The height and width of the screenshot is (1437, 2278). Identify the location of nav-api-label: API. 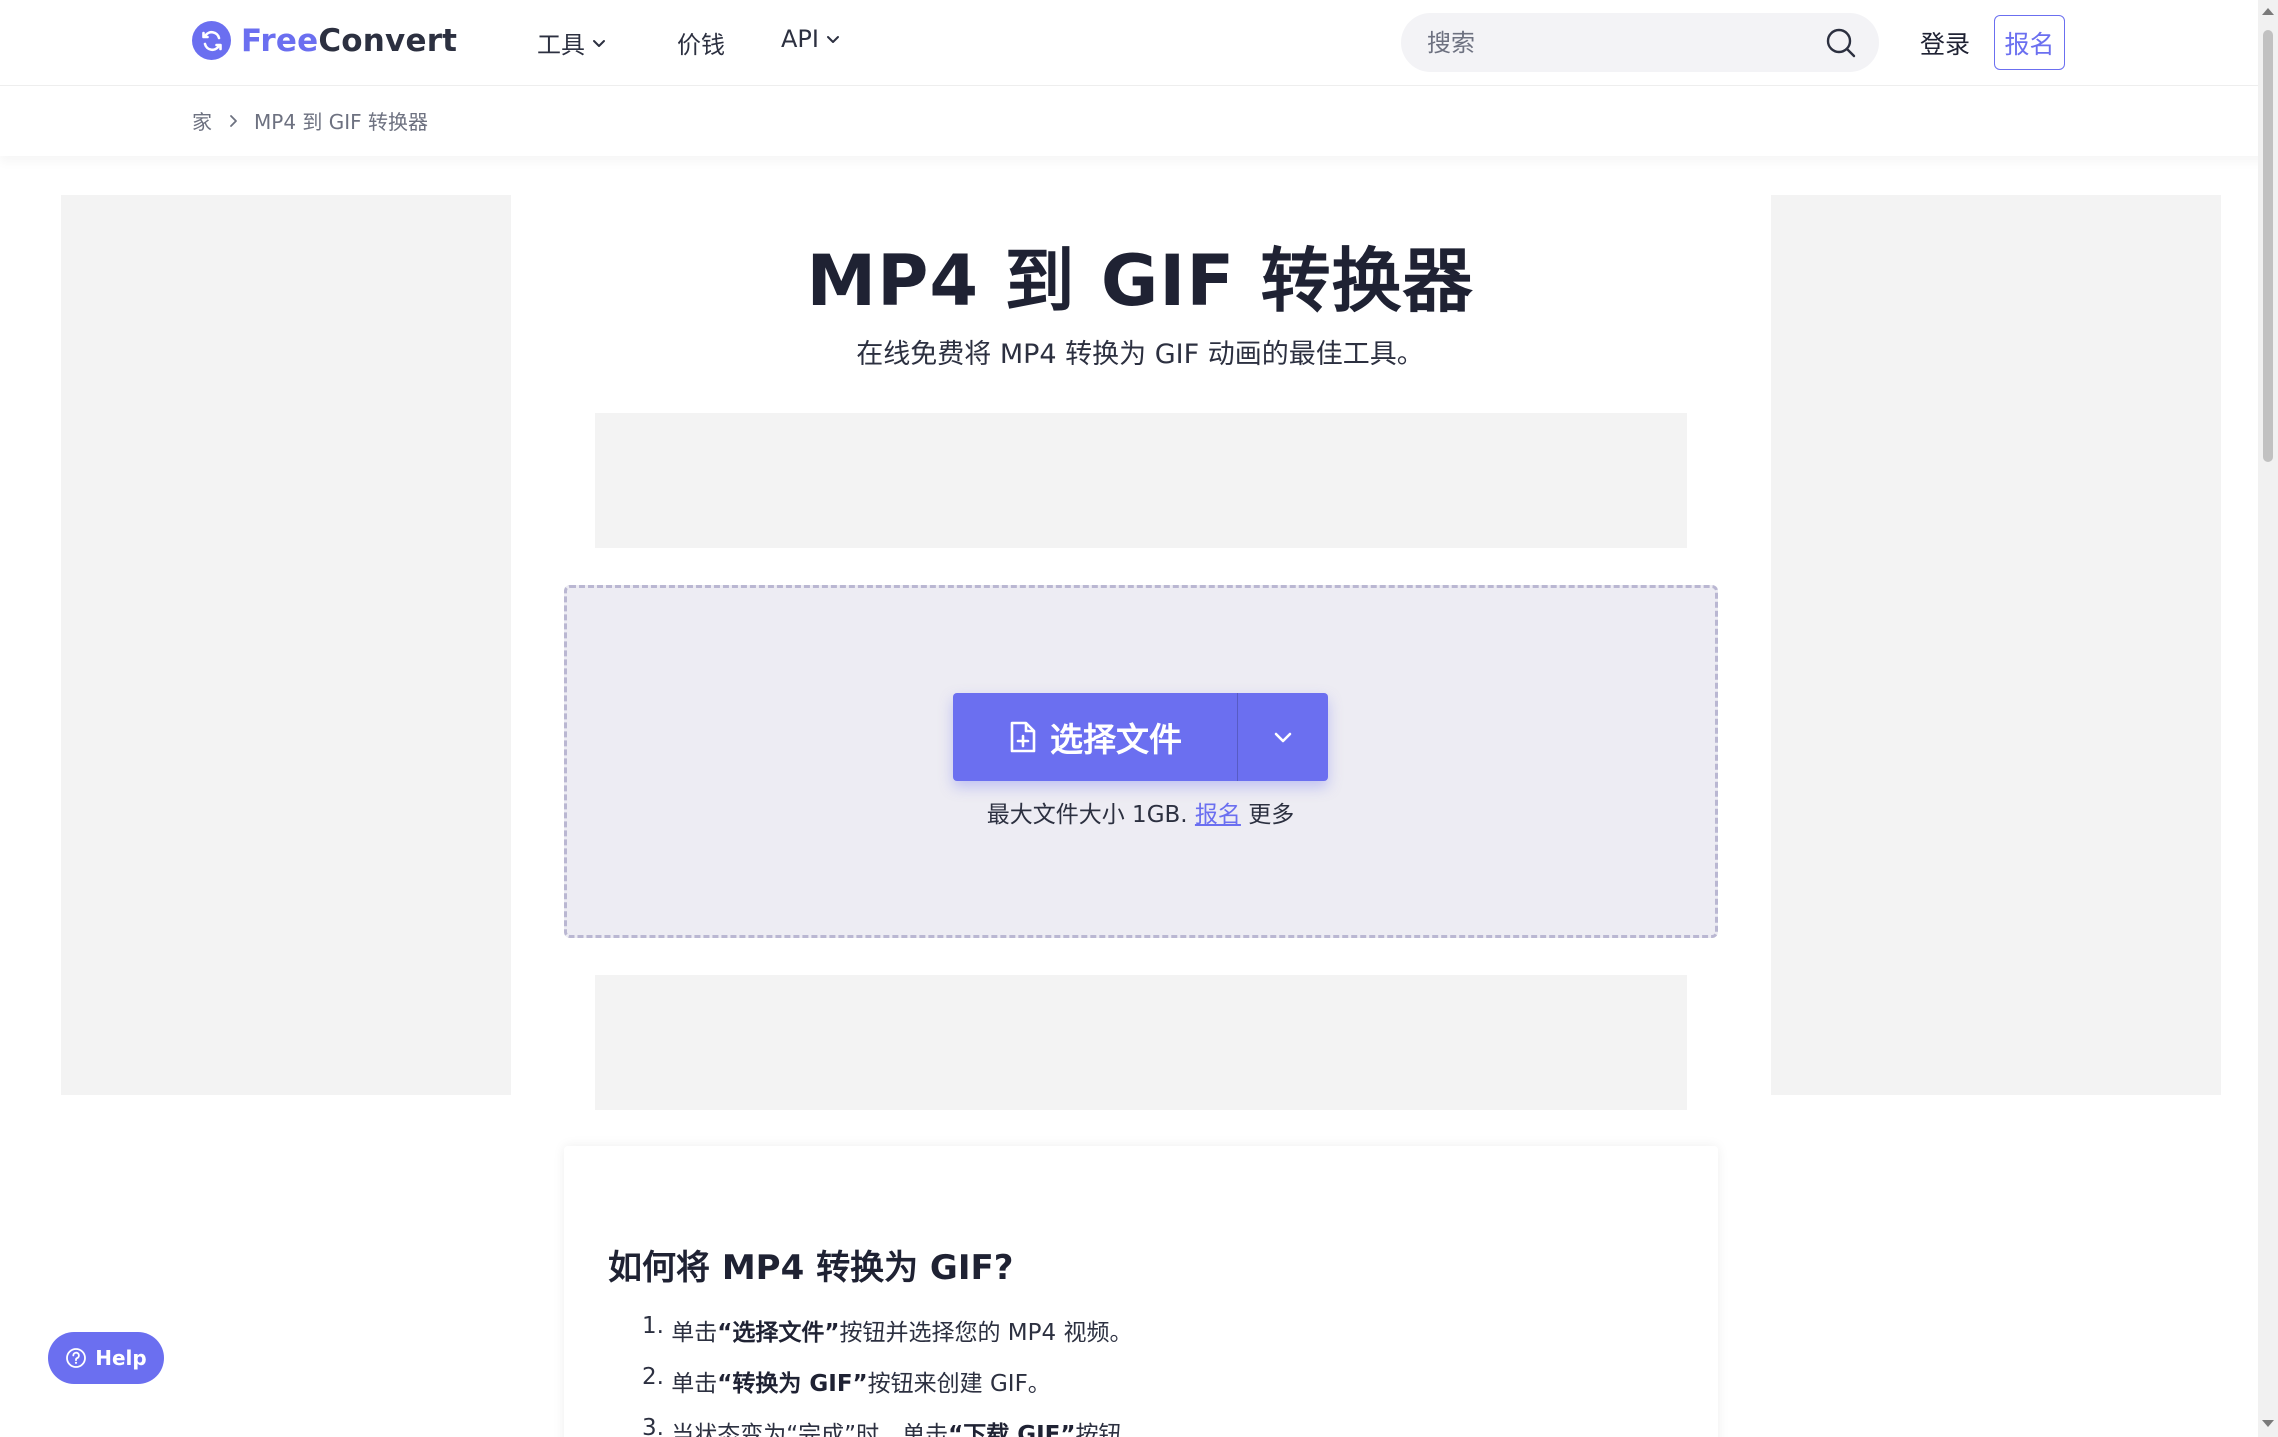
(800, 39).